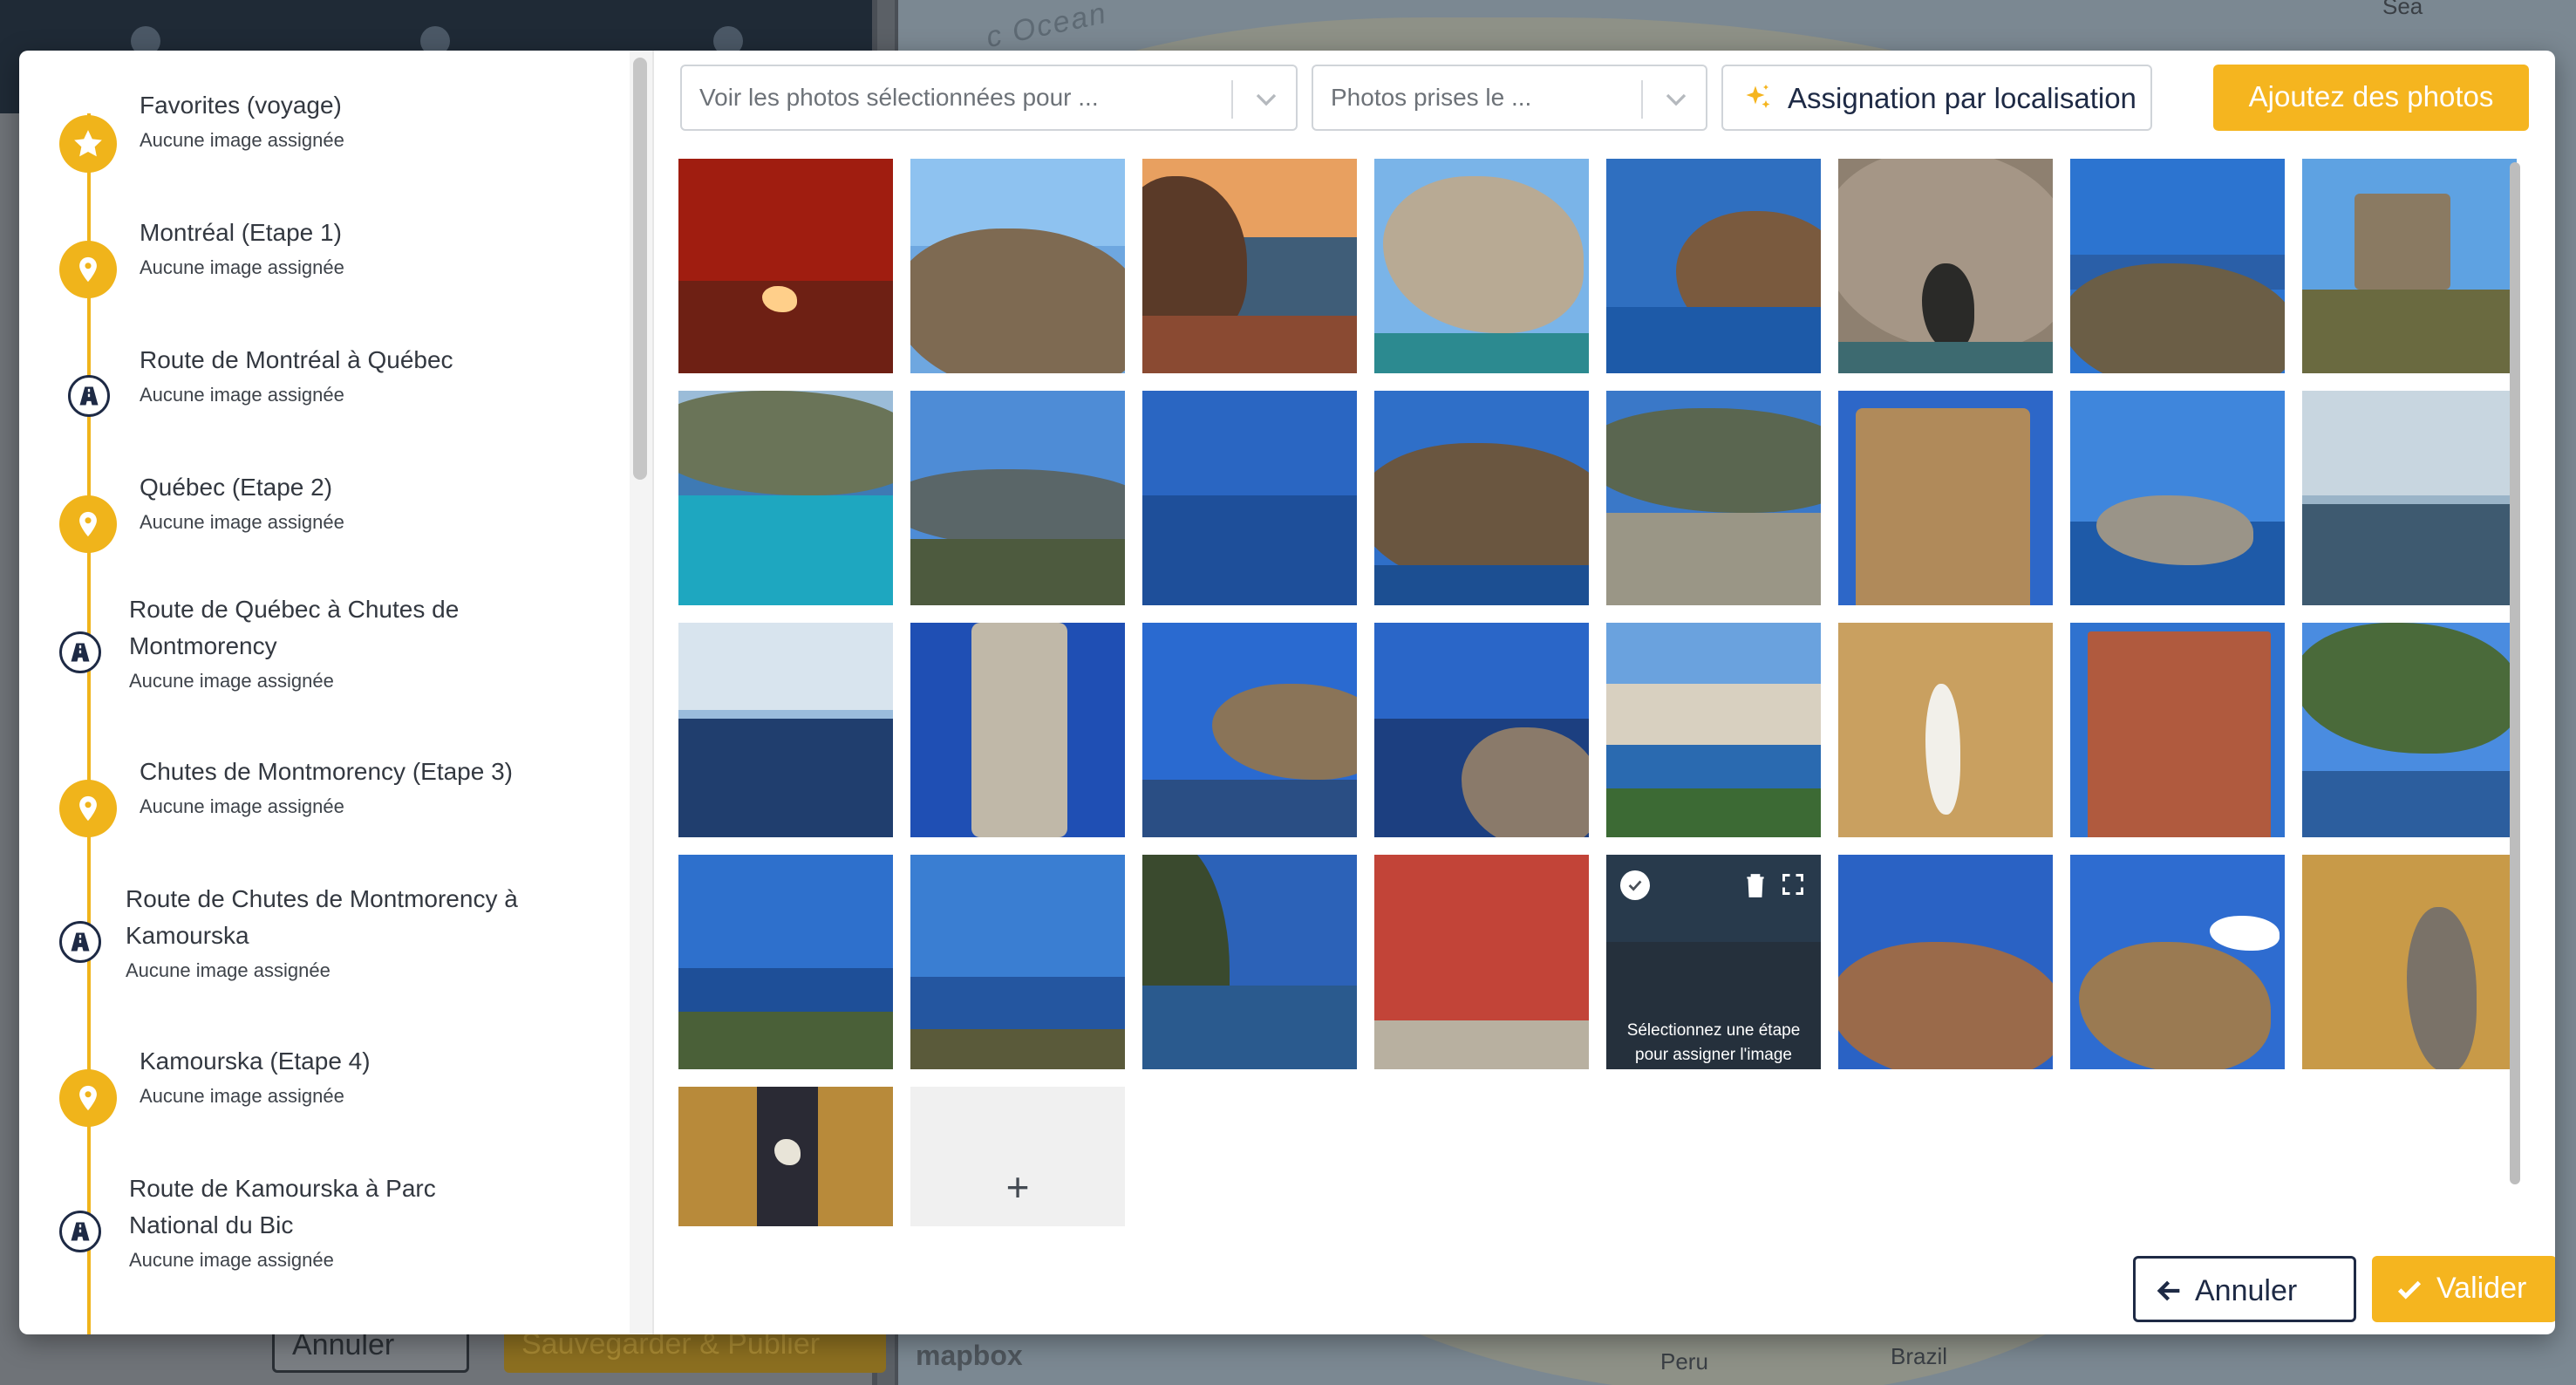 The width and height of the screenshot is (2576, 1385). Describe the element at coordinates (1232, 100) in the screenshot. I see `select-separator` at that location.